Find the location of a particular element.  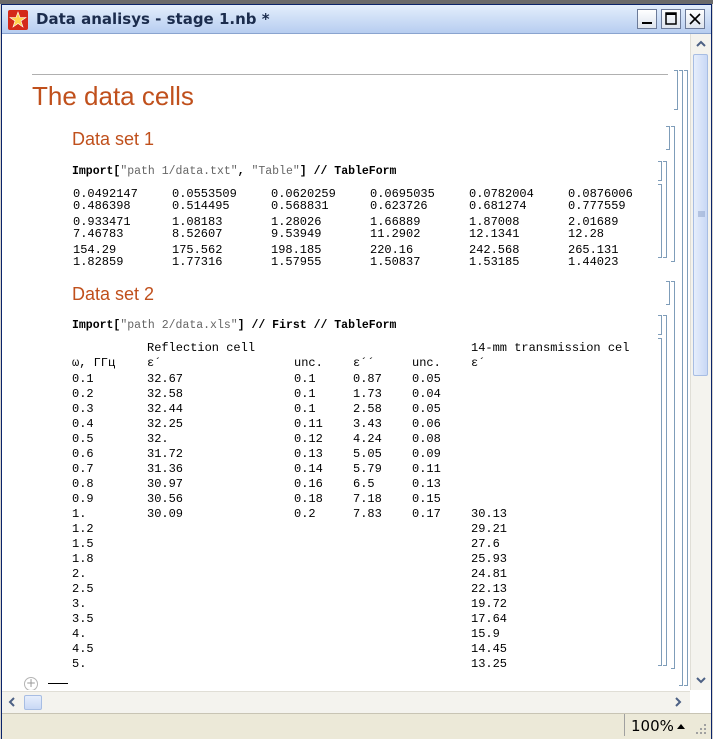

close-icon is located at coordinates (695, 19).